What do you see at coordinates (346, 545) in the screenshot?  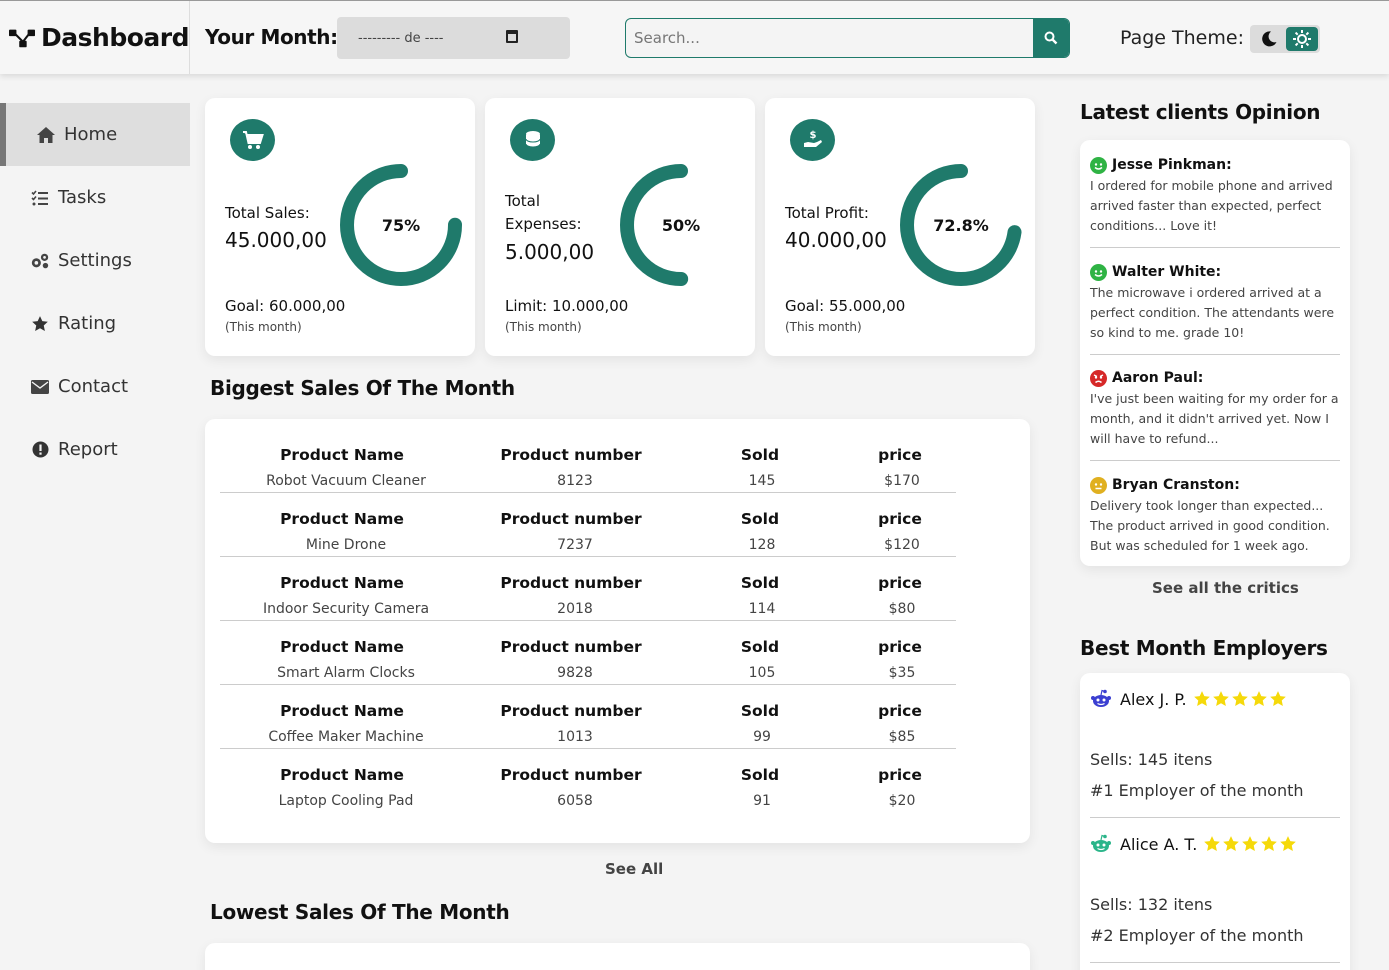 I see `table-cell: Mine Drone` at bounding box center [346, 545].